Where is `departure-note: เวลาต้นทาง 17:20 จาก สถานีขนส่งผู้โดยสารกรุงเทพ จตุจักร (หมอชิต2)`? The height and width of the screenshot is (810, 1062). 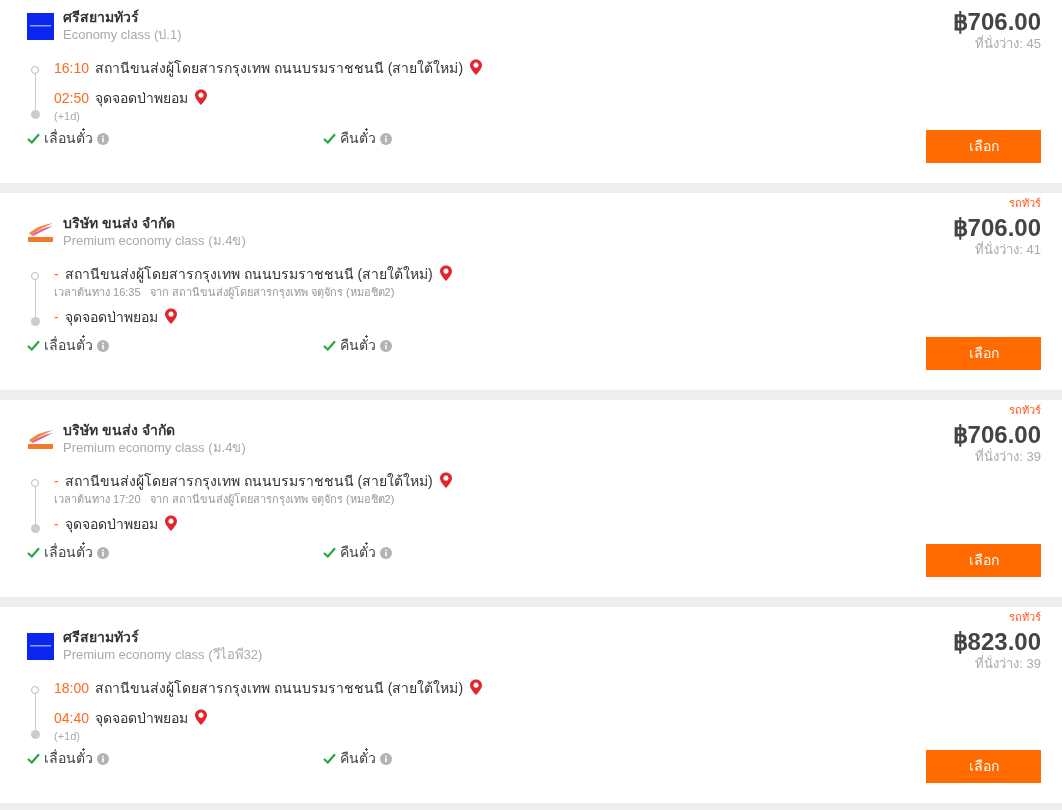
departure-note: เวลาต้นทาง 17:20 จาก สถานีขนส่งผู้โดยสารกรุงเทพ จตุจักร (หมอชิต2) is located at coordinates (225, 499).